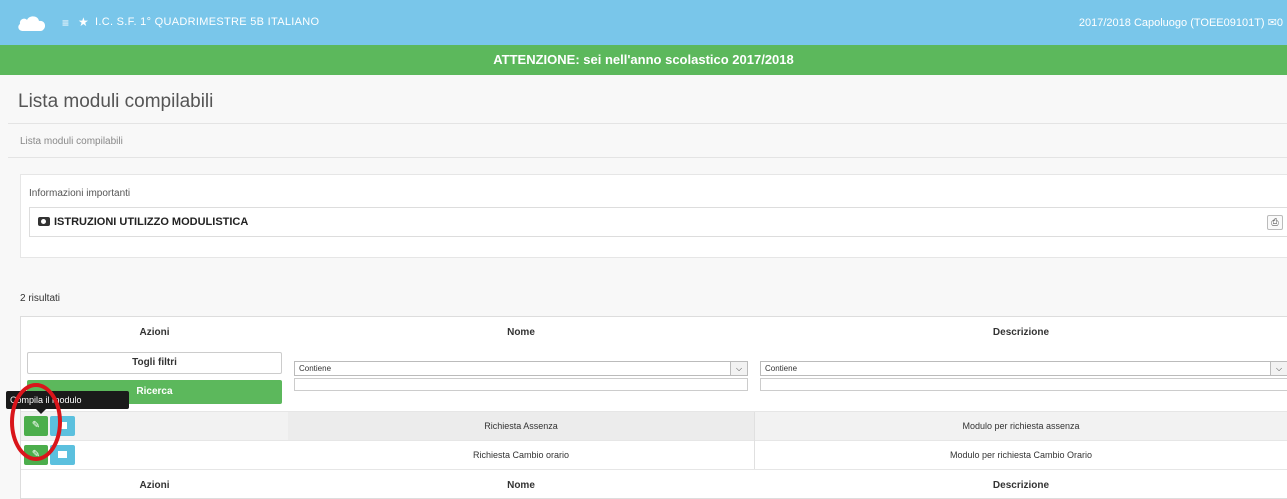 The height and width of the screenshot is (499, 1287). What do you see at coordinates (44, 221) in the screenshot?
I see `camera-icon` at bounding box center [44, 221].